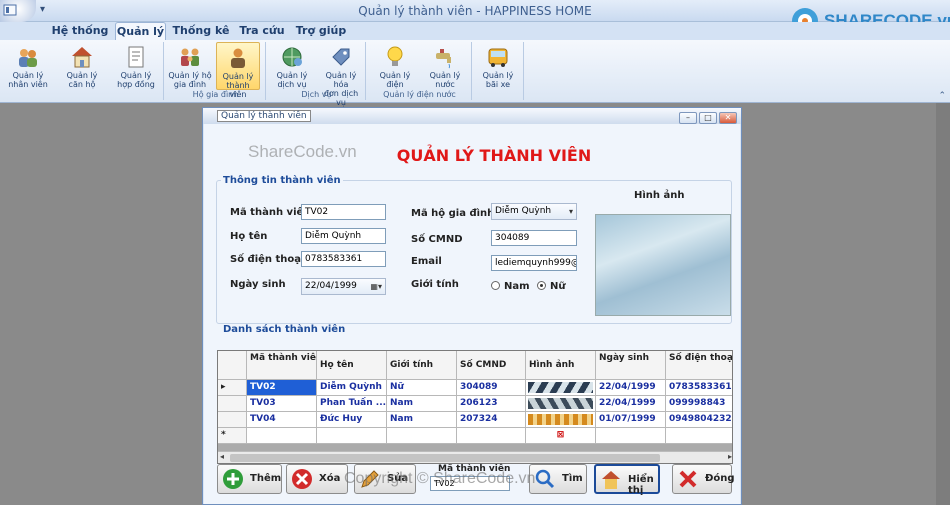  I want to click on col-sdt: Số điện thoại, so click(699, 365).